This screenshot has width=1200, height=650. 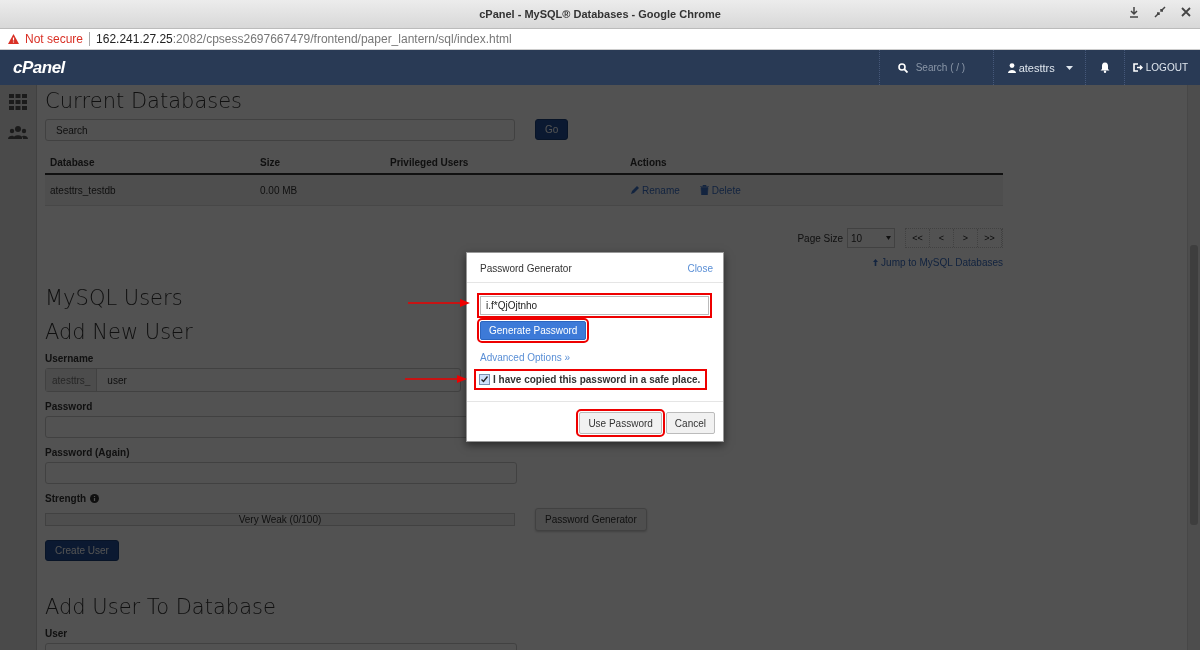 What do you see at coordinates (594, 305) in the screenshot?
I see `password-field: i.f*QjOjtnho` at bounding box center [594, 305].